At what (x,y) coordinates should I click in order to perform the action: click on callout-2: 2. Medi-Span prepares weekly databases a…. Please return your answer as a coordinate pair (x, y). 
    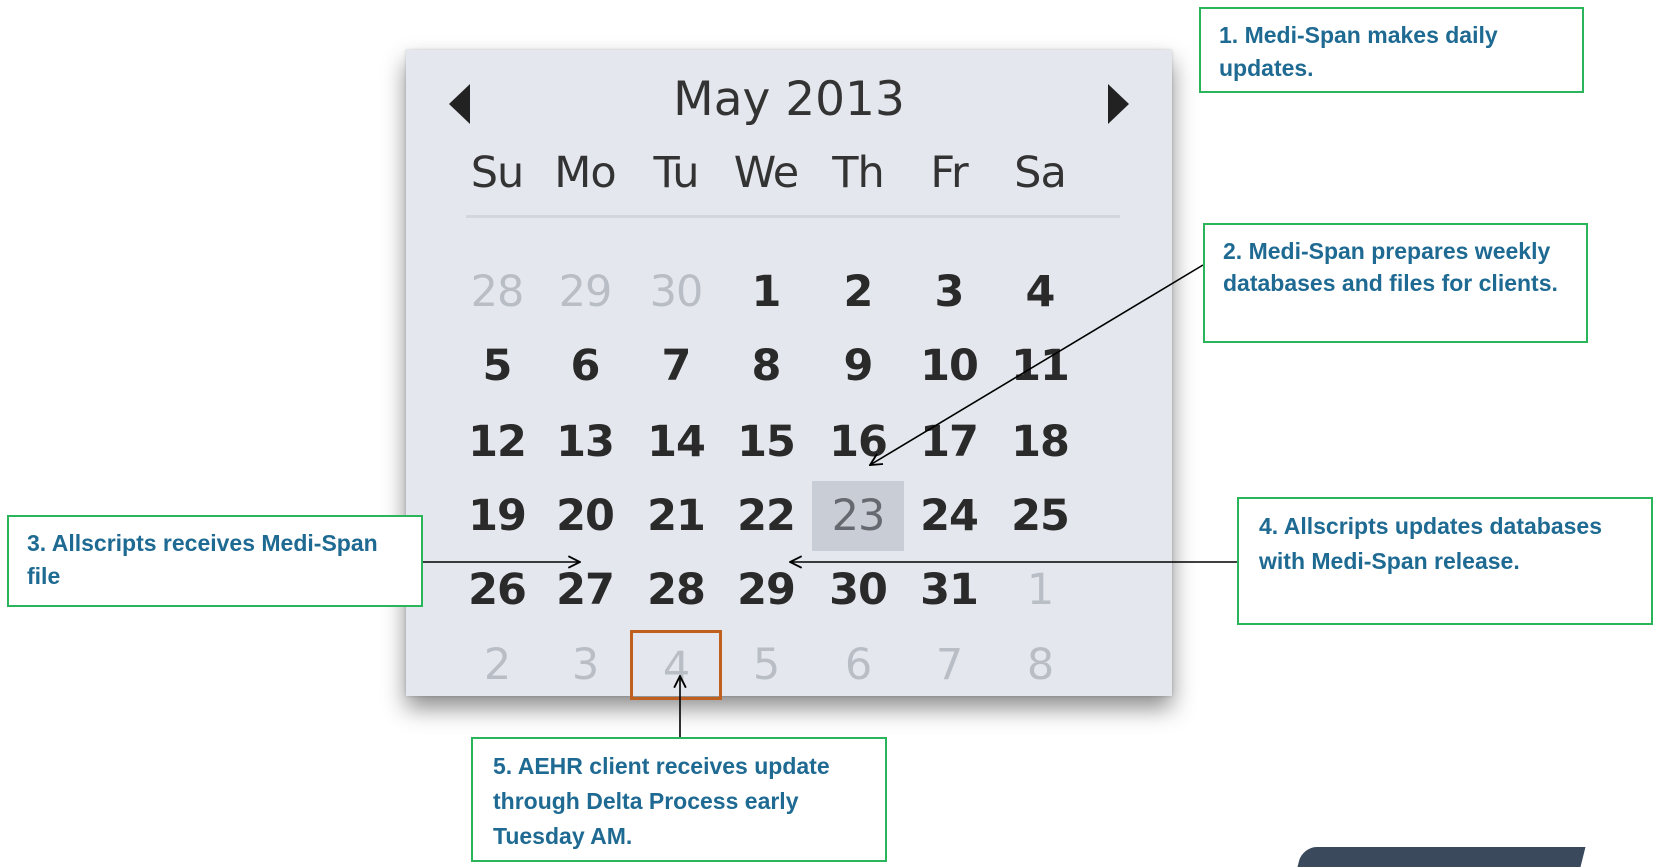
    Looking at the image, I should click on (1395, 283).